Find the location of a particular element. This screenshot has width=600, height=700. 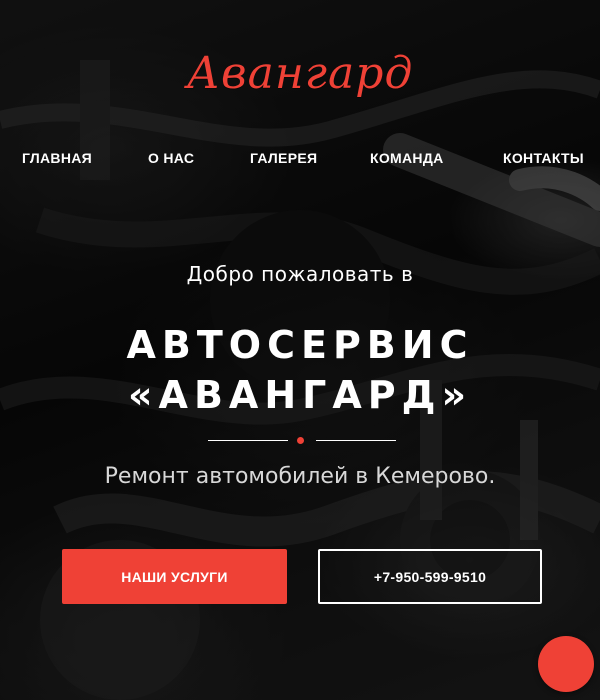

divider-line-left is located at coordinates (248, 440).